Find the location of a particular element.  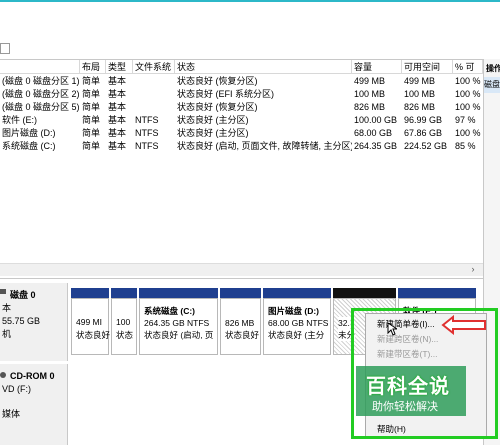

volume-free: 67.86 GB is located at coordinates (423, 133).